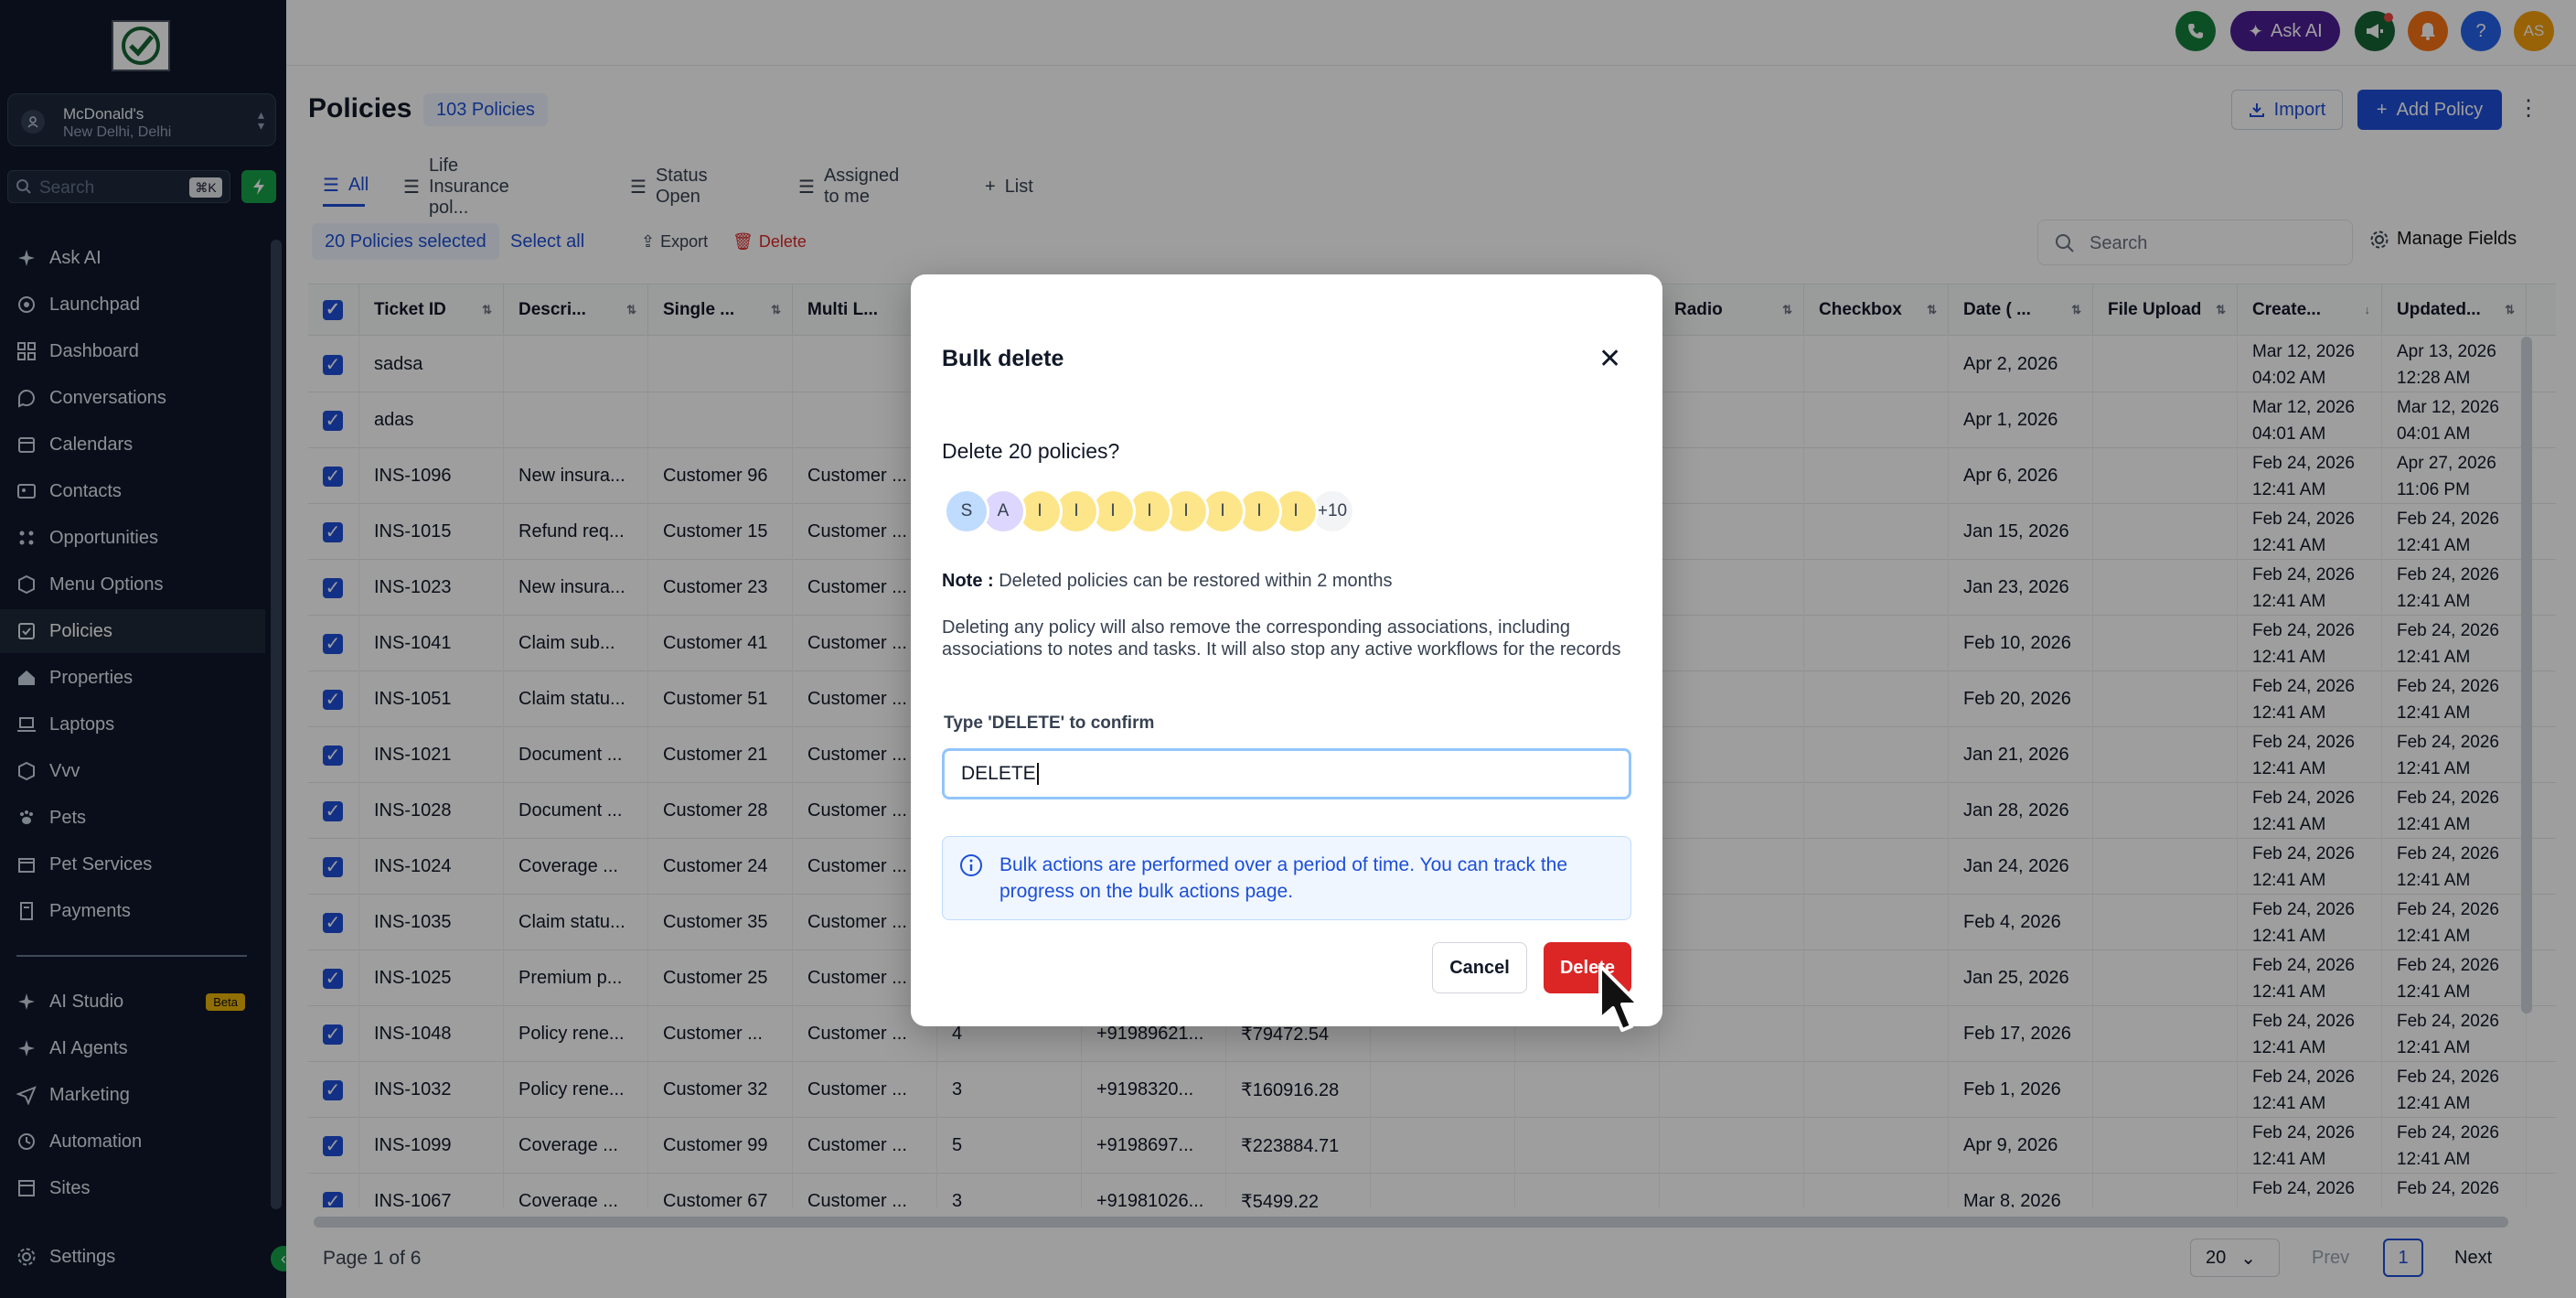 Image resolution: width=2576 pixels, height=1298 pixels. Describe the element at coordinates (1037, 774) in the screenshot. I see `text-caret` at that location.